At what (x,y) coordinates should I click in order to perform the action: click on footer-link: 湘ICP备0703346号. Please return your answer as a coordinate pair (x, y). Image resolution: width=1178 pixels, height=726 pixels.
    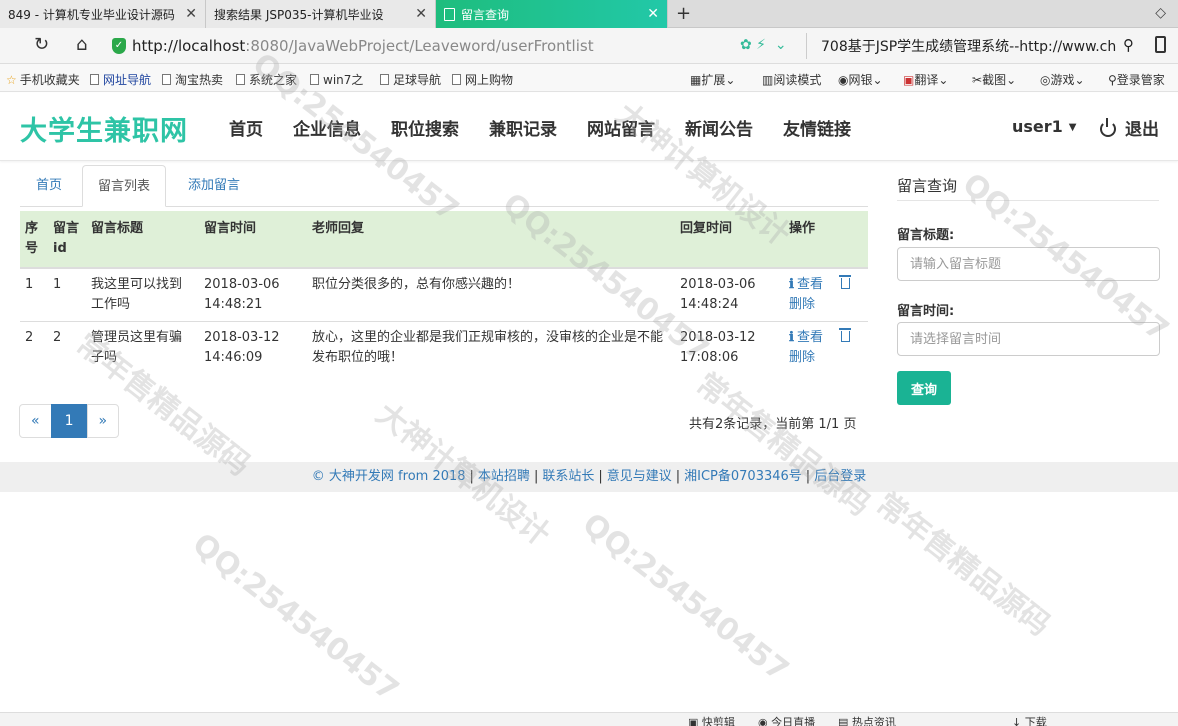
    Looking at the image, I should click on (743, 476).